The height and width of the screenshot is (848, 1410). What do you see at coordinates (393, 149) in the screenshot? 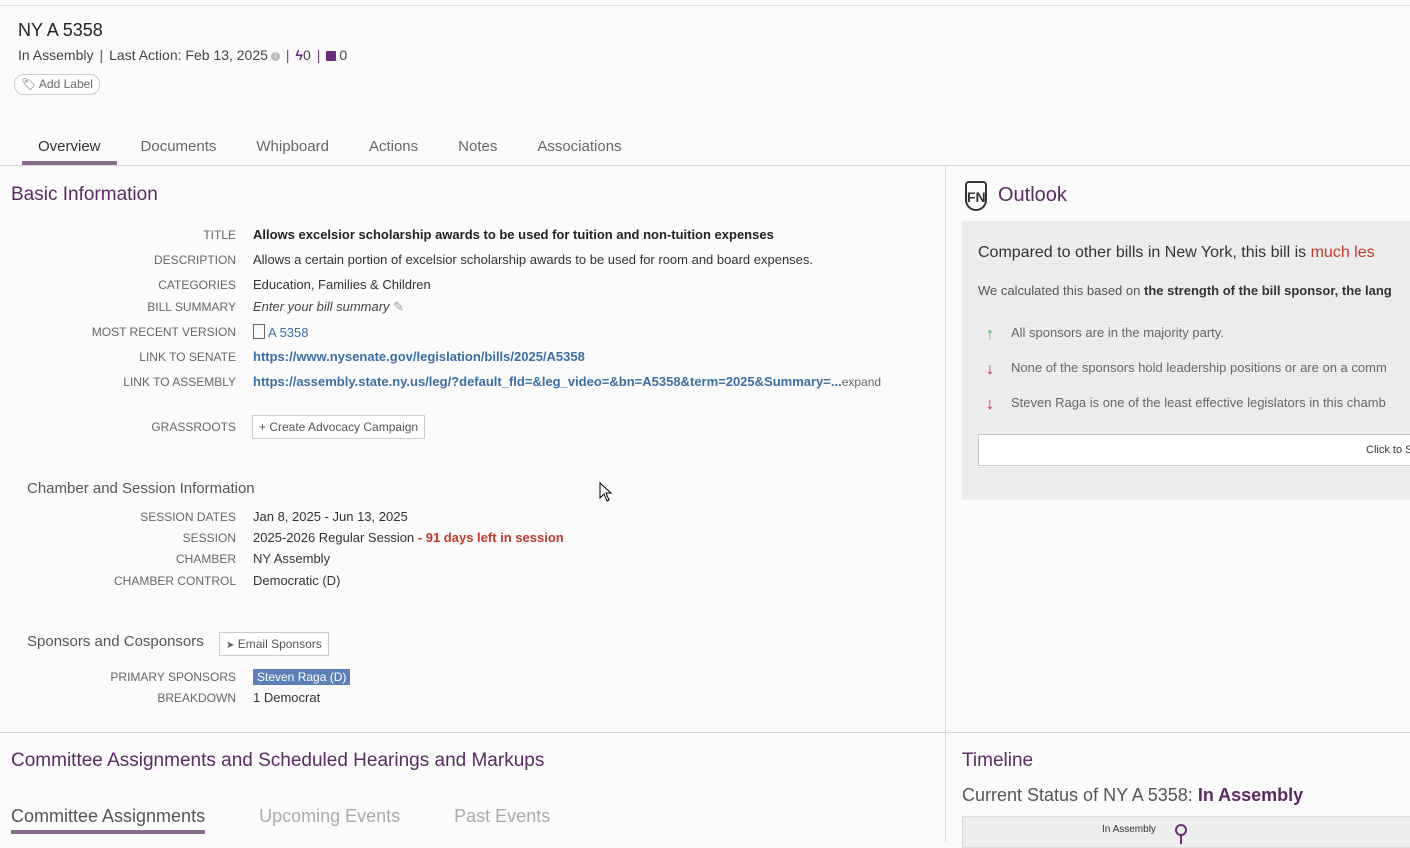
I see `tab-actions: Actions` at bounding box center [393, 149].